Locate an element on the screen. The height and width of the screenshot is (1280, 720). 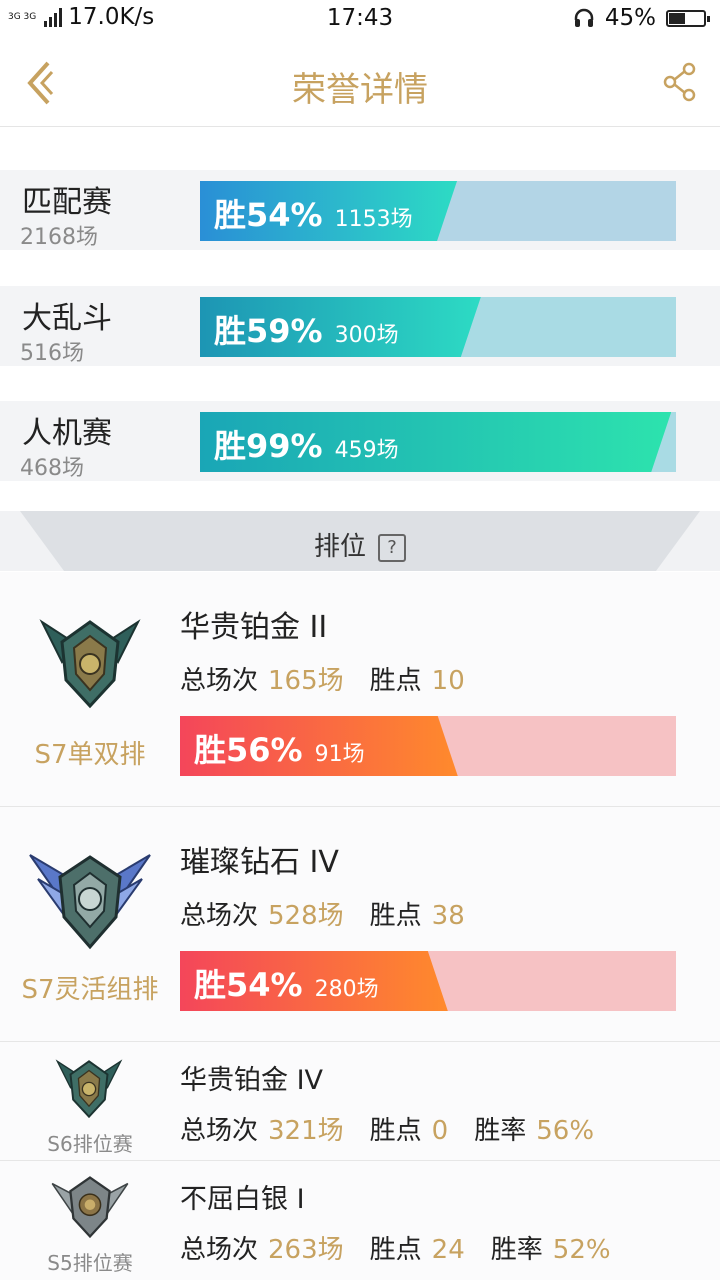
mode-name: 大乱斗 is located at coordinates (67, 318).